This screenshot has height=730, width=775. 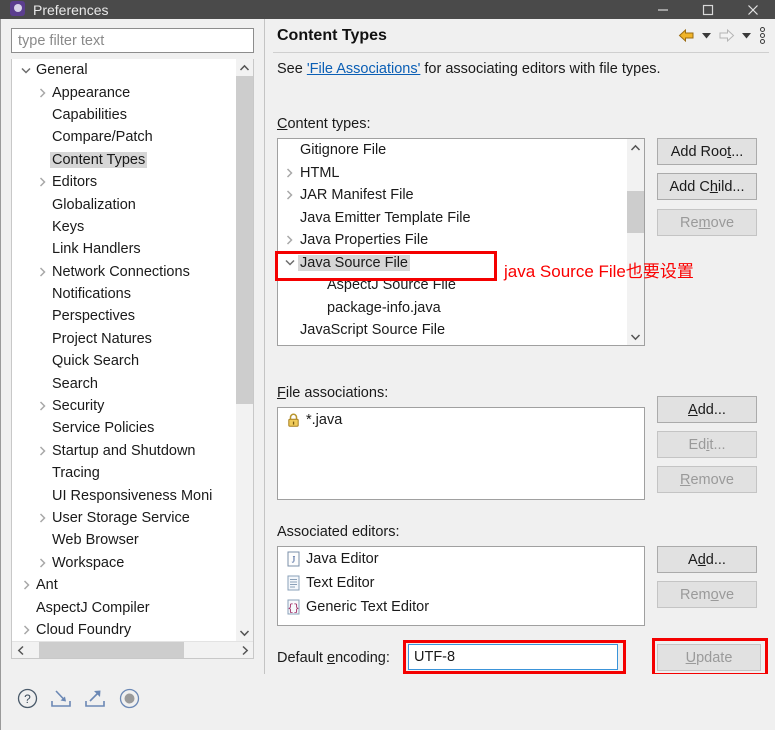 What do you see at coordinates (125, 451) in the screenshot?
I see `sidebar-item-startup-and-shutdown: Startup and Shutdown` at bounding box center [125, 451].